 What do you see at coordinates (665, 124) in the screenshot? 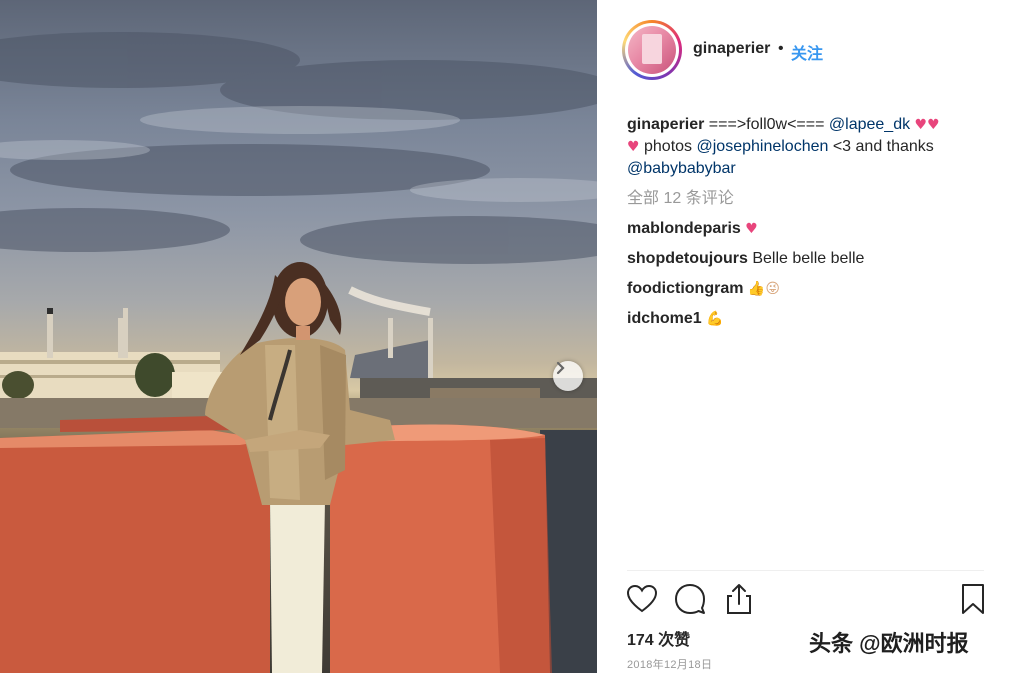
I see `caption-username: ginaperier` at bounding box center [665, 124].